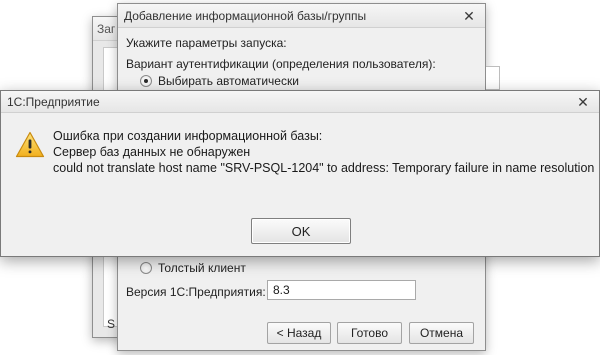  Describe the element at coordinates (301, 16) in the screenshot. I see `add-infobase-title: Добавление информационной базы/группы` at that location.